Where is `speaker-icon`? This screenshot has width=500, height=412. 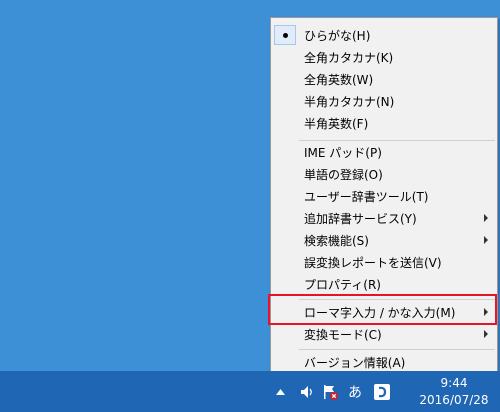
speaker-icon is located at coordinates (306, 391).